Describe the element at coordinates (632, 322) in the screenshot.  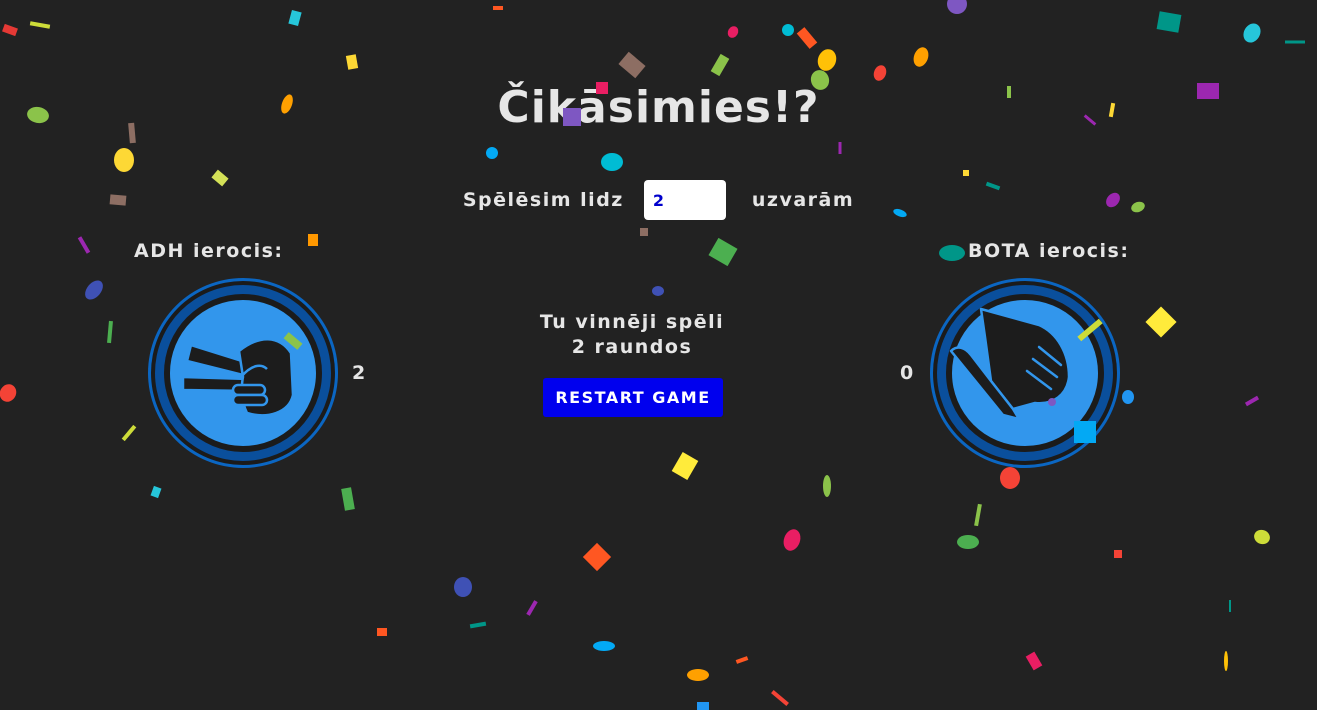
I see `result-line-1: Tu vinnēji spēli` at that location.